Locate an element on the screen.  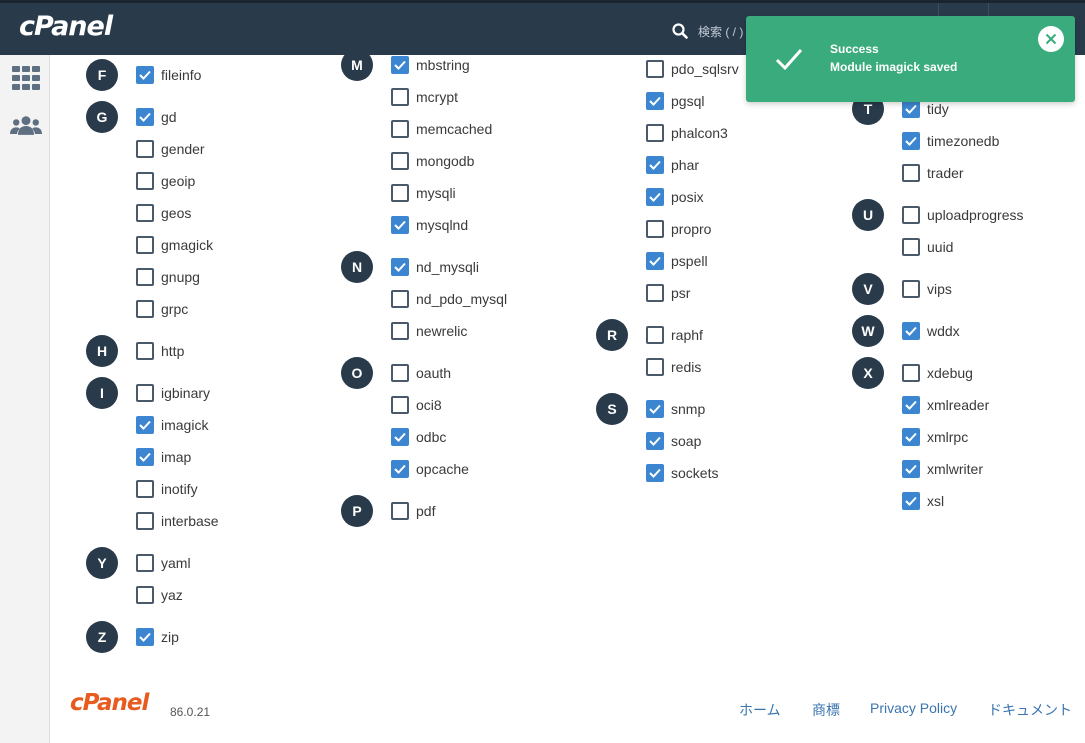
extension-item: trader is located at coordinates (933, 173).